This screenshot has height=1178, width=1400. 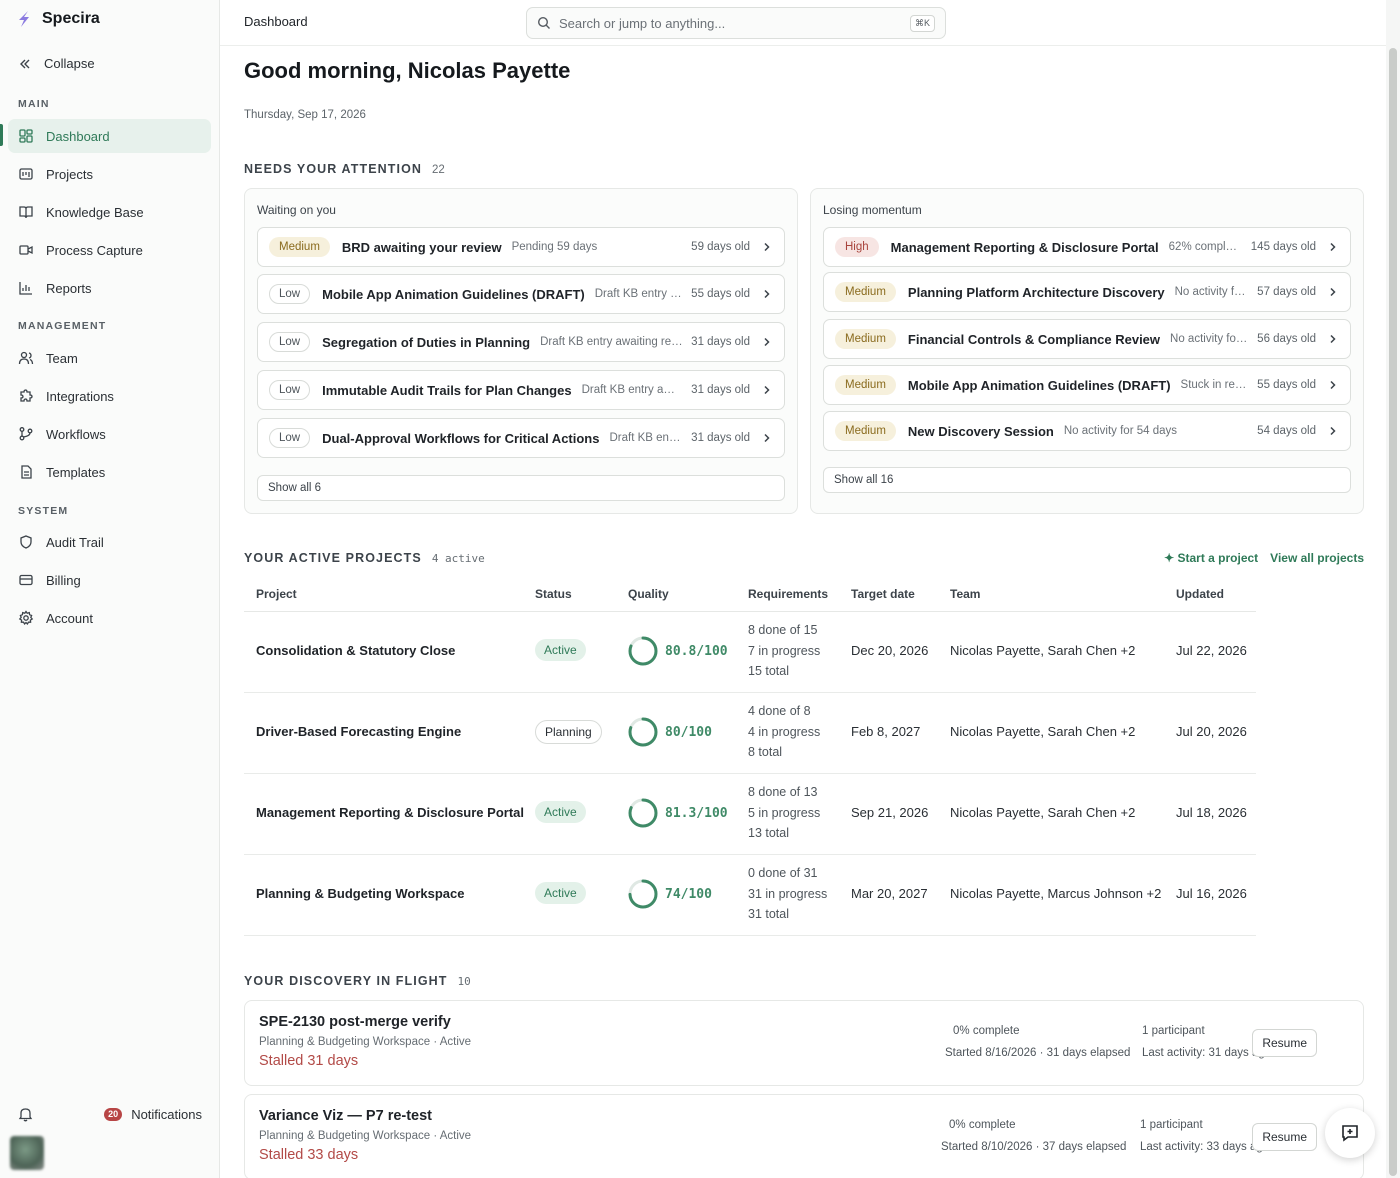 What do you see at coordinates (1211, 558) in the screenshot?
I see `start-project-link: ✦ Start a project` at bounding box center [1211, 558].